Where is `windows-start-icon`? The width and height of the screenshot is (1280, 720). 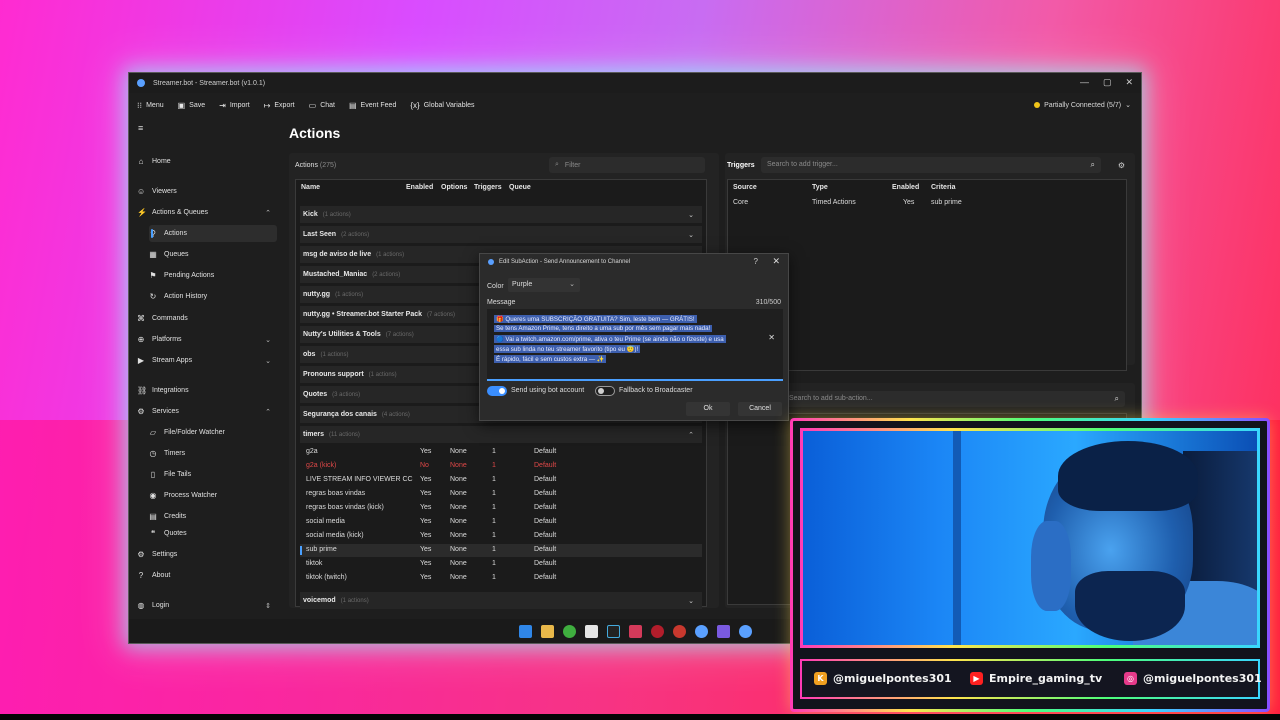
windows-start-icon is located at coordinates (525, 631).